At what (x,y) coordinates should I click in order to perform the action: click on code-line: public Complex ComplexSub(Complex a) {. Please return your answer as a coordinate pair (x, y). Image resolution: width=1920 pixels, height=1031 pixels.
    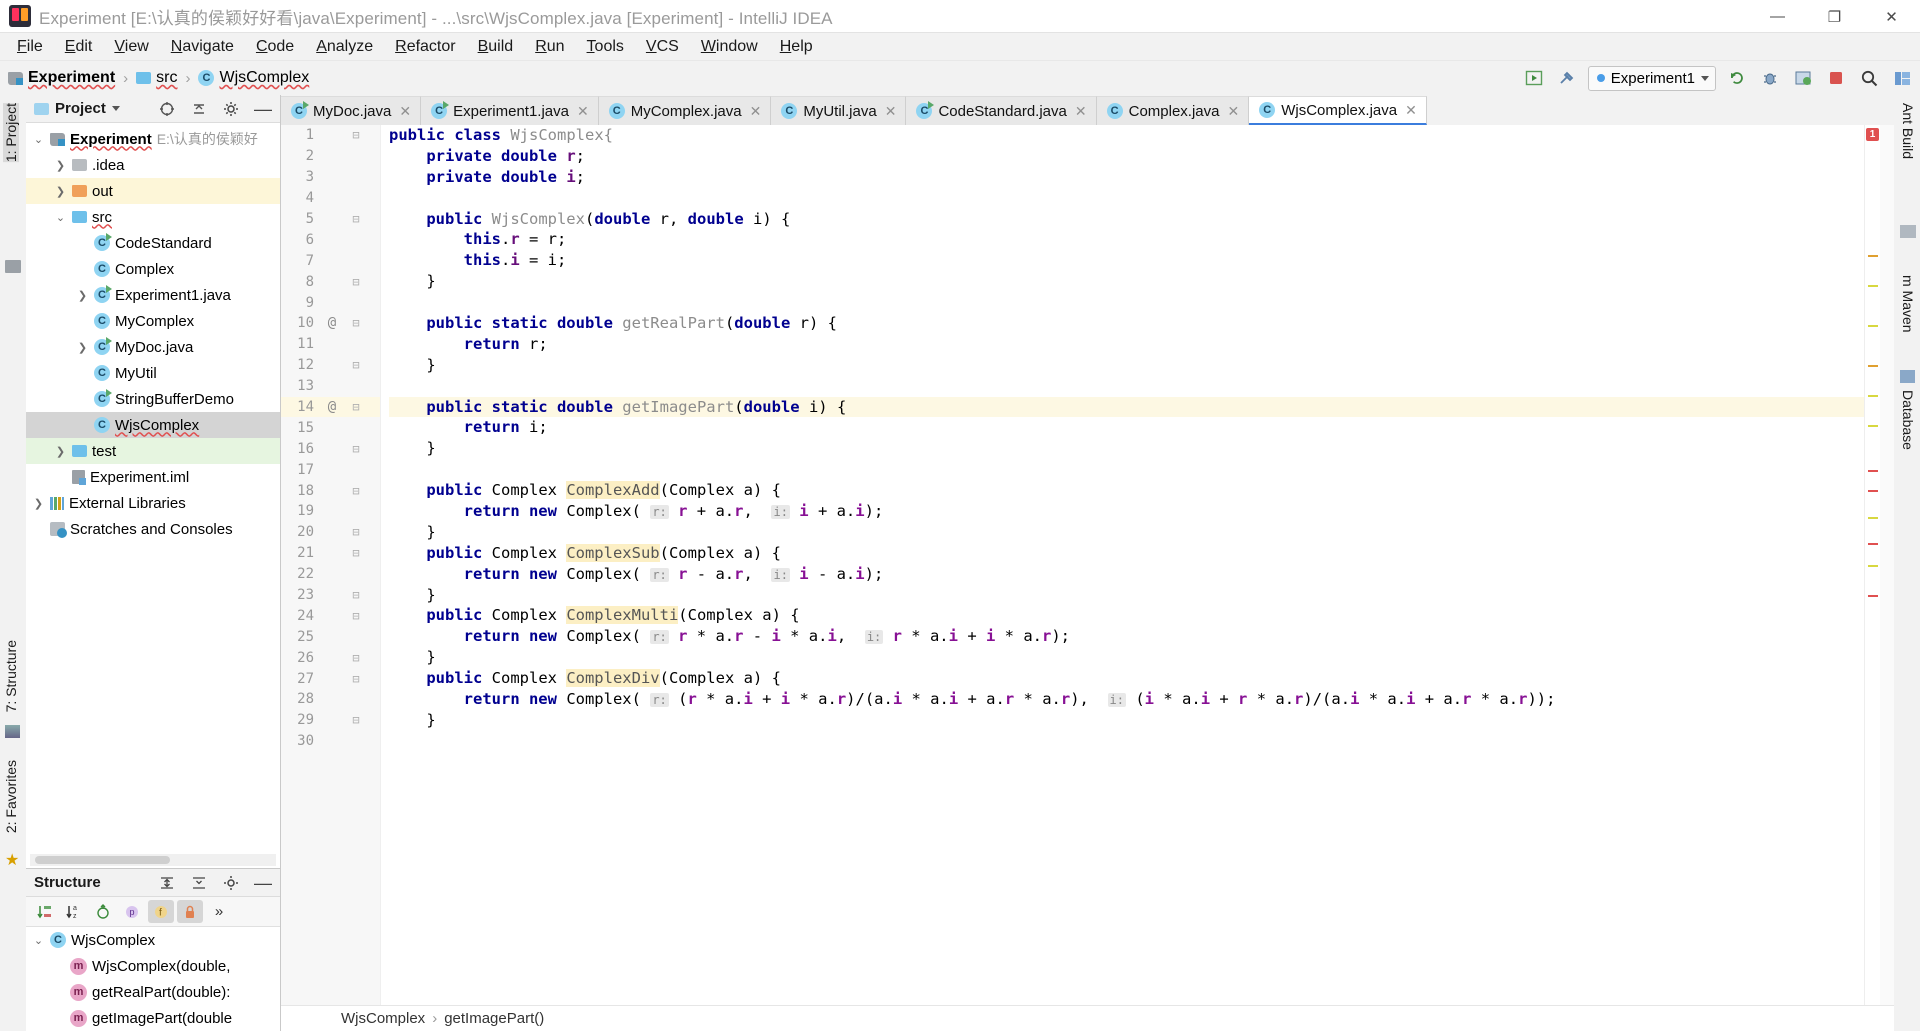
    Looking at the image, I should click on (1126, 553).